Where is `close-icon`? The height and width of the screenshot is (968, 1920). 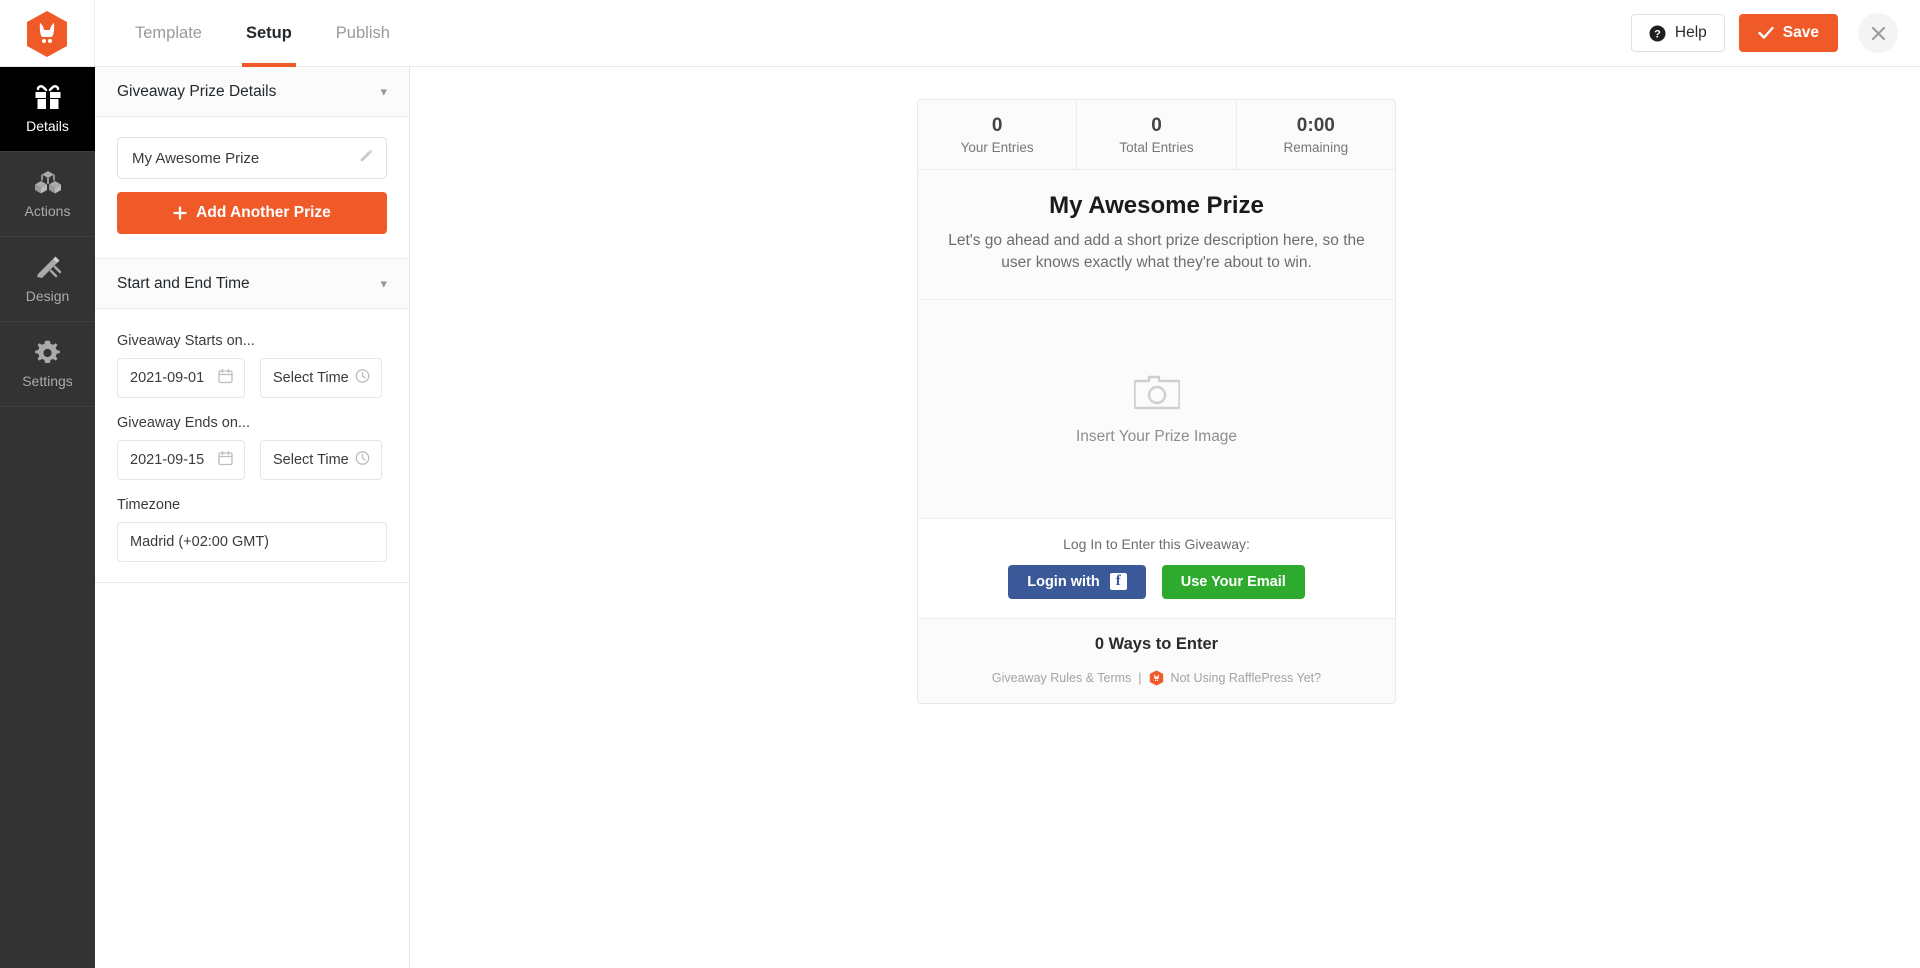
close-icon is located at coordinates (1878, 33).